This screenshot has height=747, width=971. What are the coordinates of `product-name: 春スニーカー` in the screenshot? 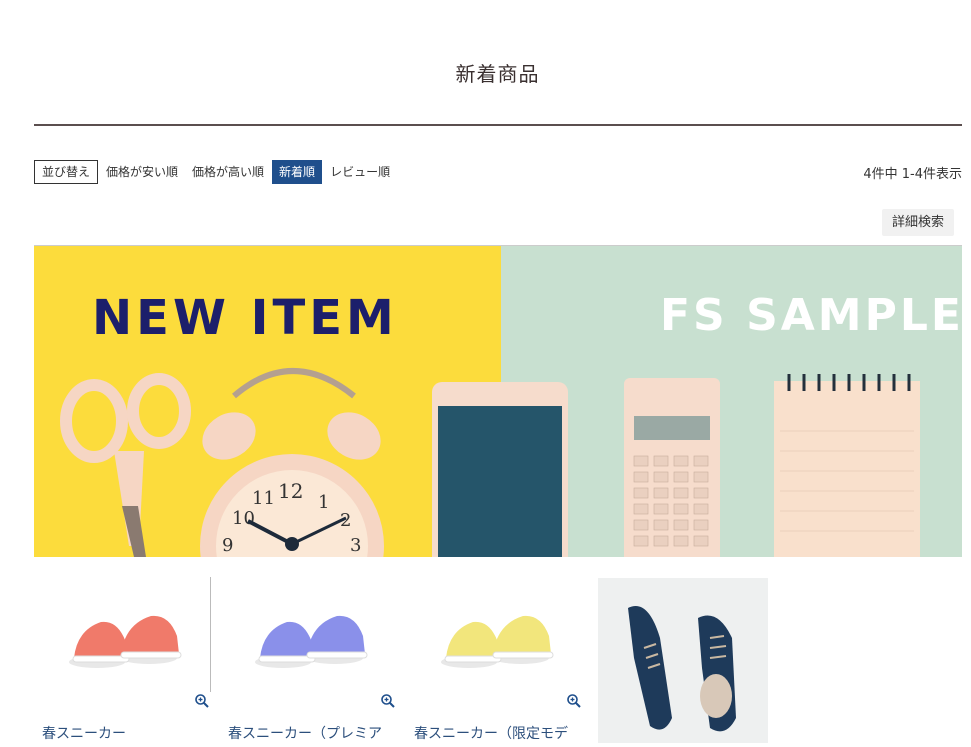 It's located at (122, 733).